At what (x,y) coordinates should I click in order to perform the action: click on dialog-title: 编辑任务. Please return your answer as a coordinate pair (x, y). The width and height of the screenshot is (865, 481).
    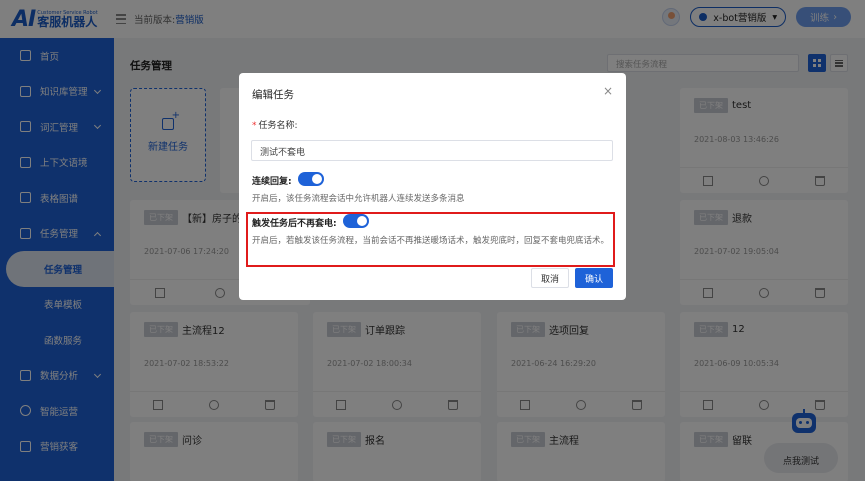
    Looking at the image, I should click on (273, 95).